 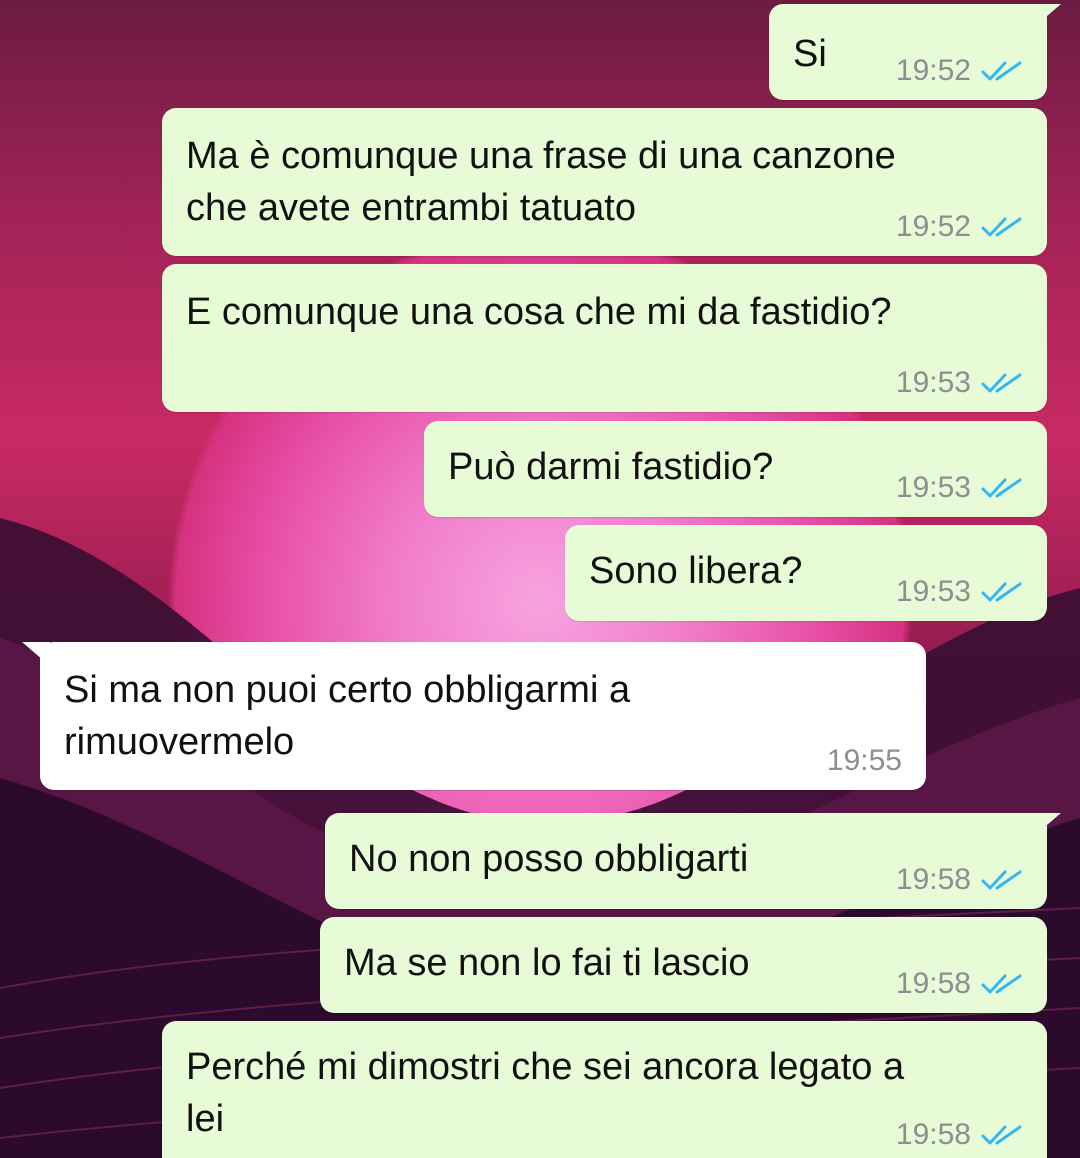 What do you see at coordinates (806, 573) in the screenshot?
I see `message-bubble: Sono libera? 19:53` at bounding box center [806, 573].